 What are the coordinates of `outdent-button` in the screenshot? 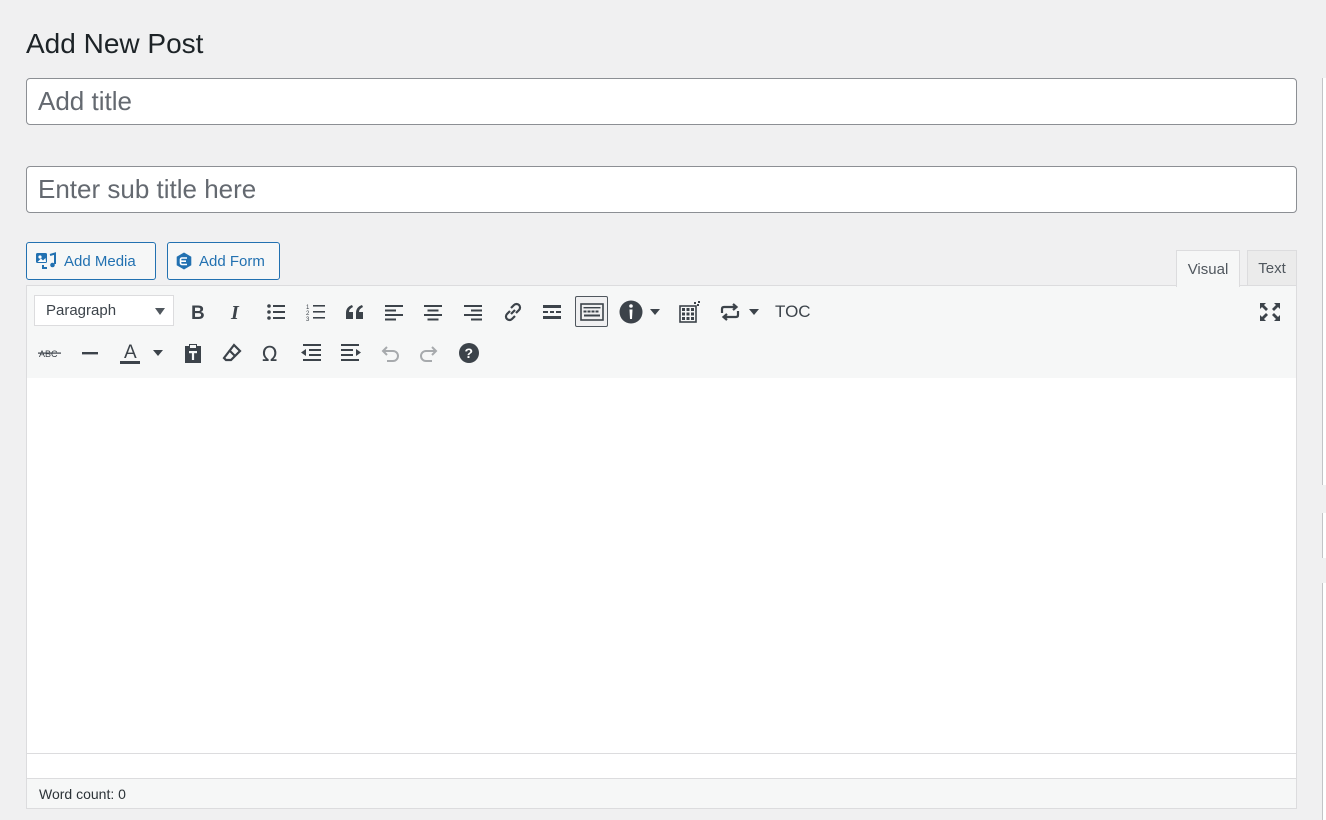 It's located at (311, 353).